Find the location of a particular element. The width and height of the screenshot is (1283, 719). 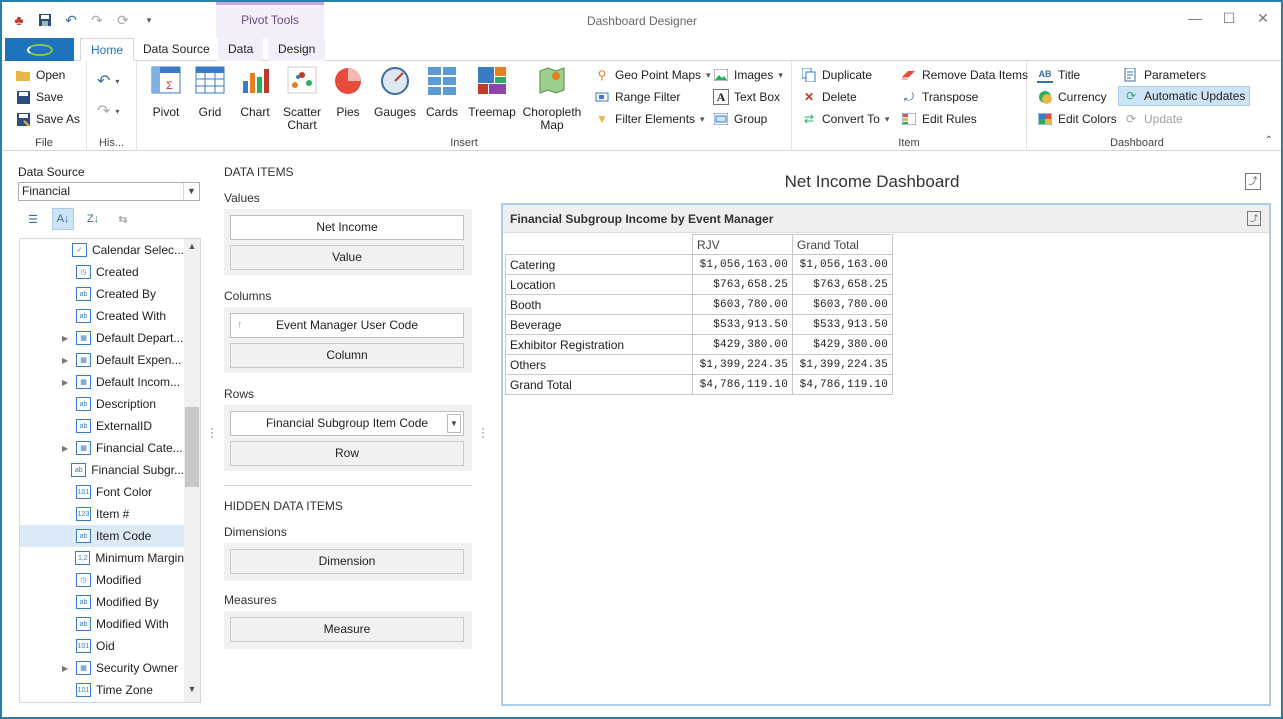

app-icon: ♣ is located at coordinates (19, 20).